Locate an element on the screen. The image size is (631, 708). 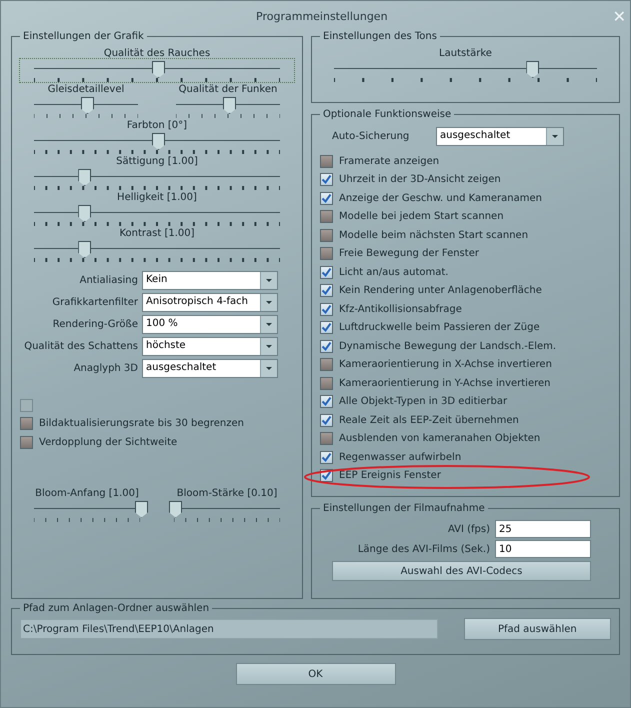
checkbox-label: Alle Objekt-Typen in 3D editierbar is located at coordinates (423, 402).